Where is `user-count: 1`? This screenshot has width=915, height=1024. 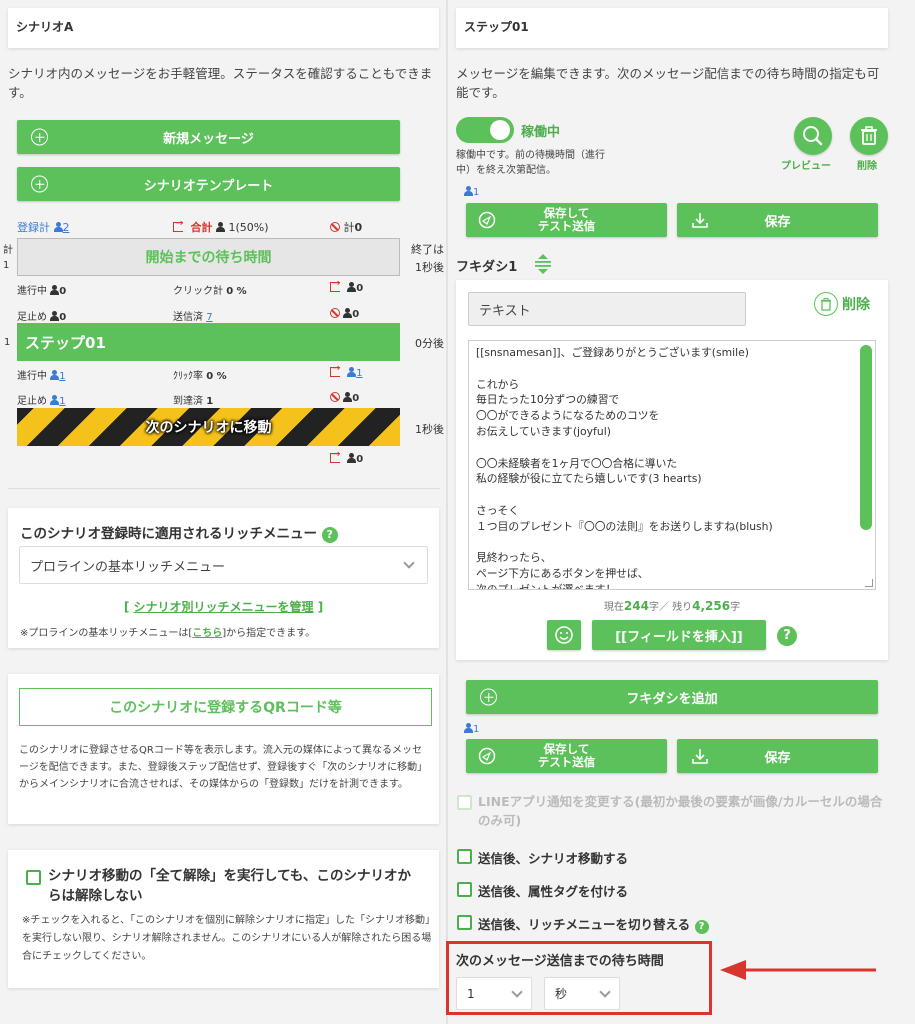
user-count: 1 is located at coordinates (471, 192).